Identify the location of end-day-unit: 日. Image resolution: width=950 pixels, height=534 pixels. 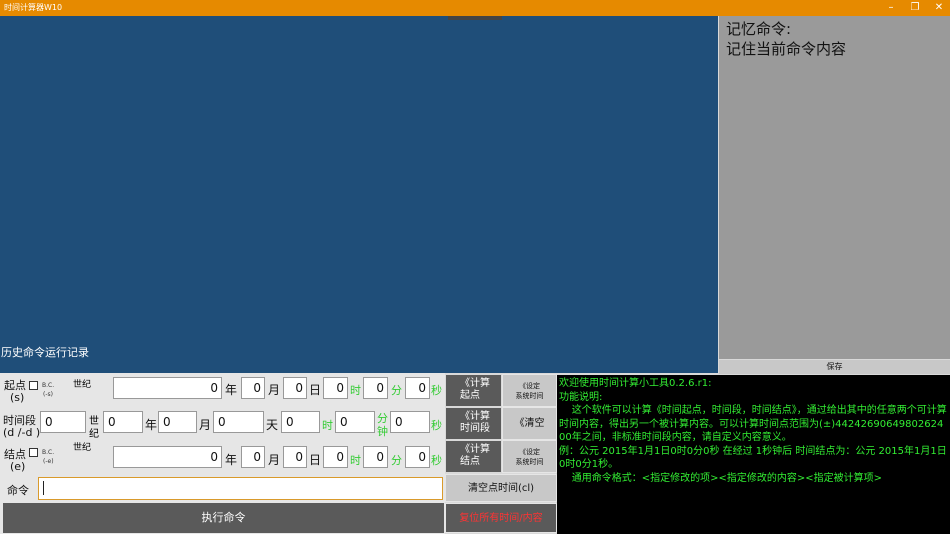
(315, 460).